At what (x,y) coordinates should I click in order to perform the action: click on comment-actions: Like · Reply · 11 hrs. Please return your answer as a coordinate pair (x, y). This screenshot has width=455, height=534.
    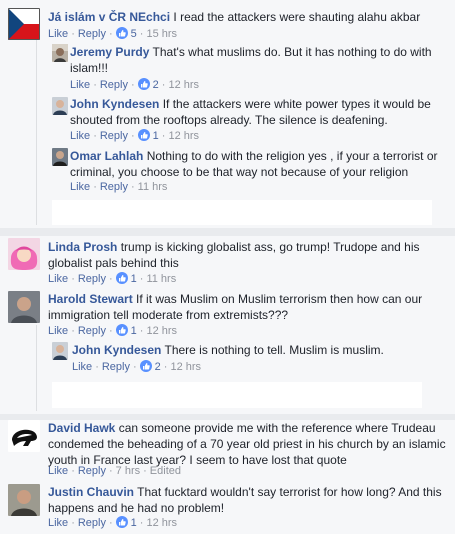
    Looking at the image, I should click on (119, 187).